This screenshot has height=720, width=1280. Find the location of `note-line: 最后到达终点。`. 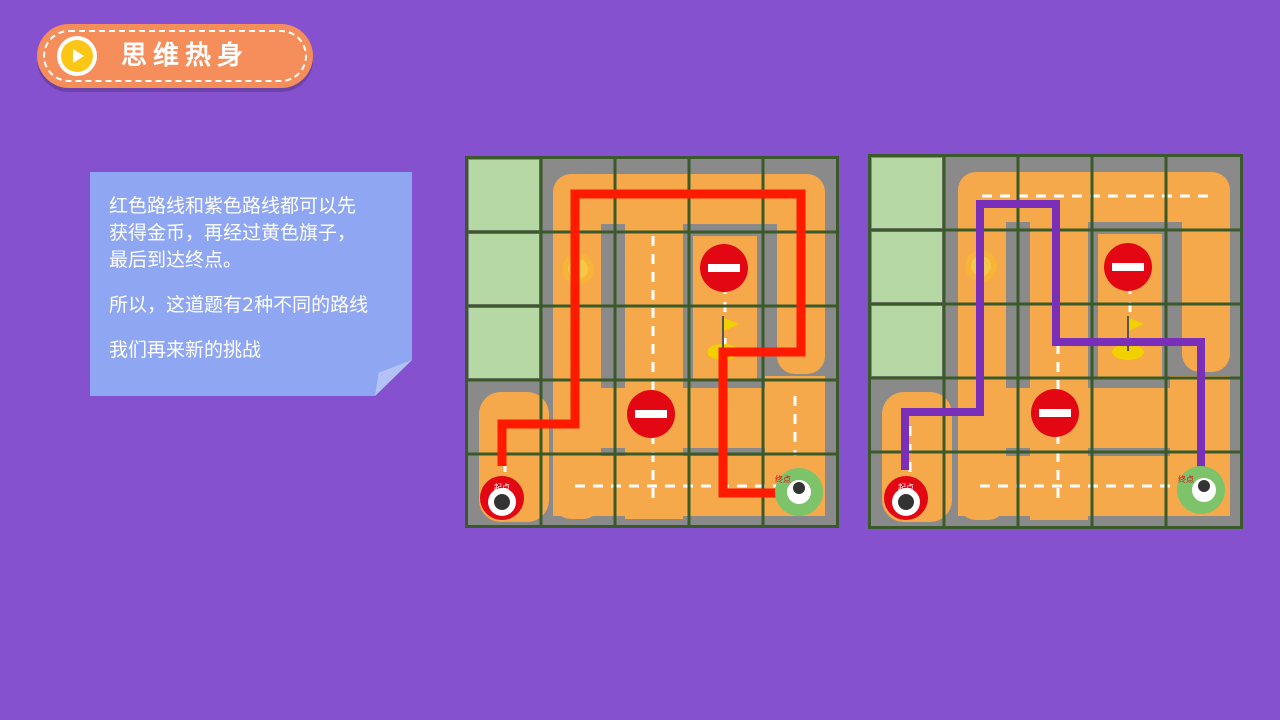

note-line: 最后到达终点。 is located at coordinates (176, 260).